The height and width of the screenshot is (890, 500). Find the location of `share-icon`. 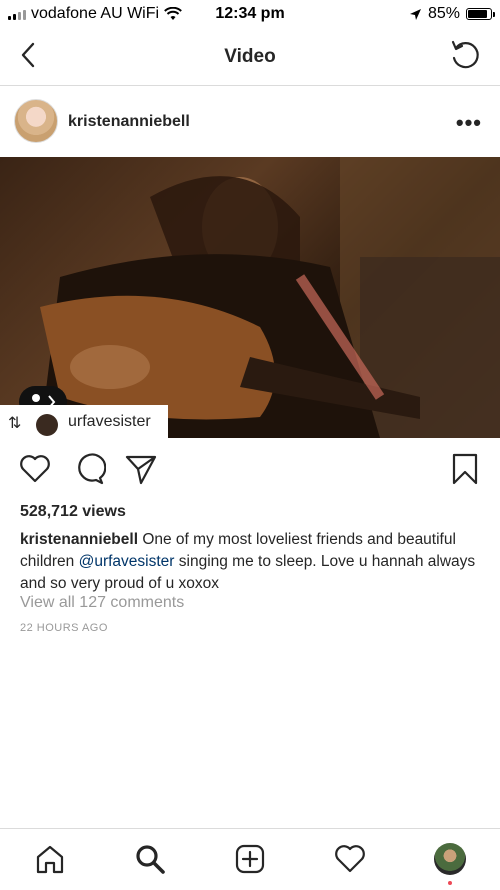

share-icon is located at coordinates (141, 469).